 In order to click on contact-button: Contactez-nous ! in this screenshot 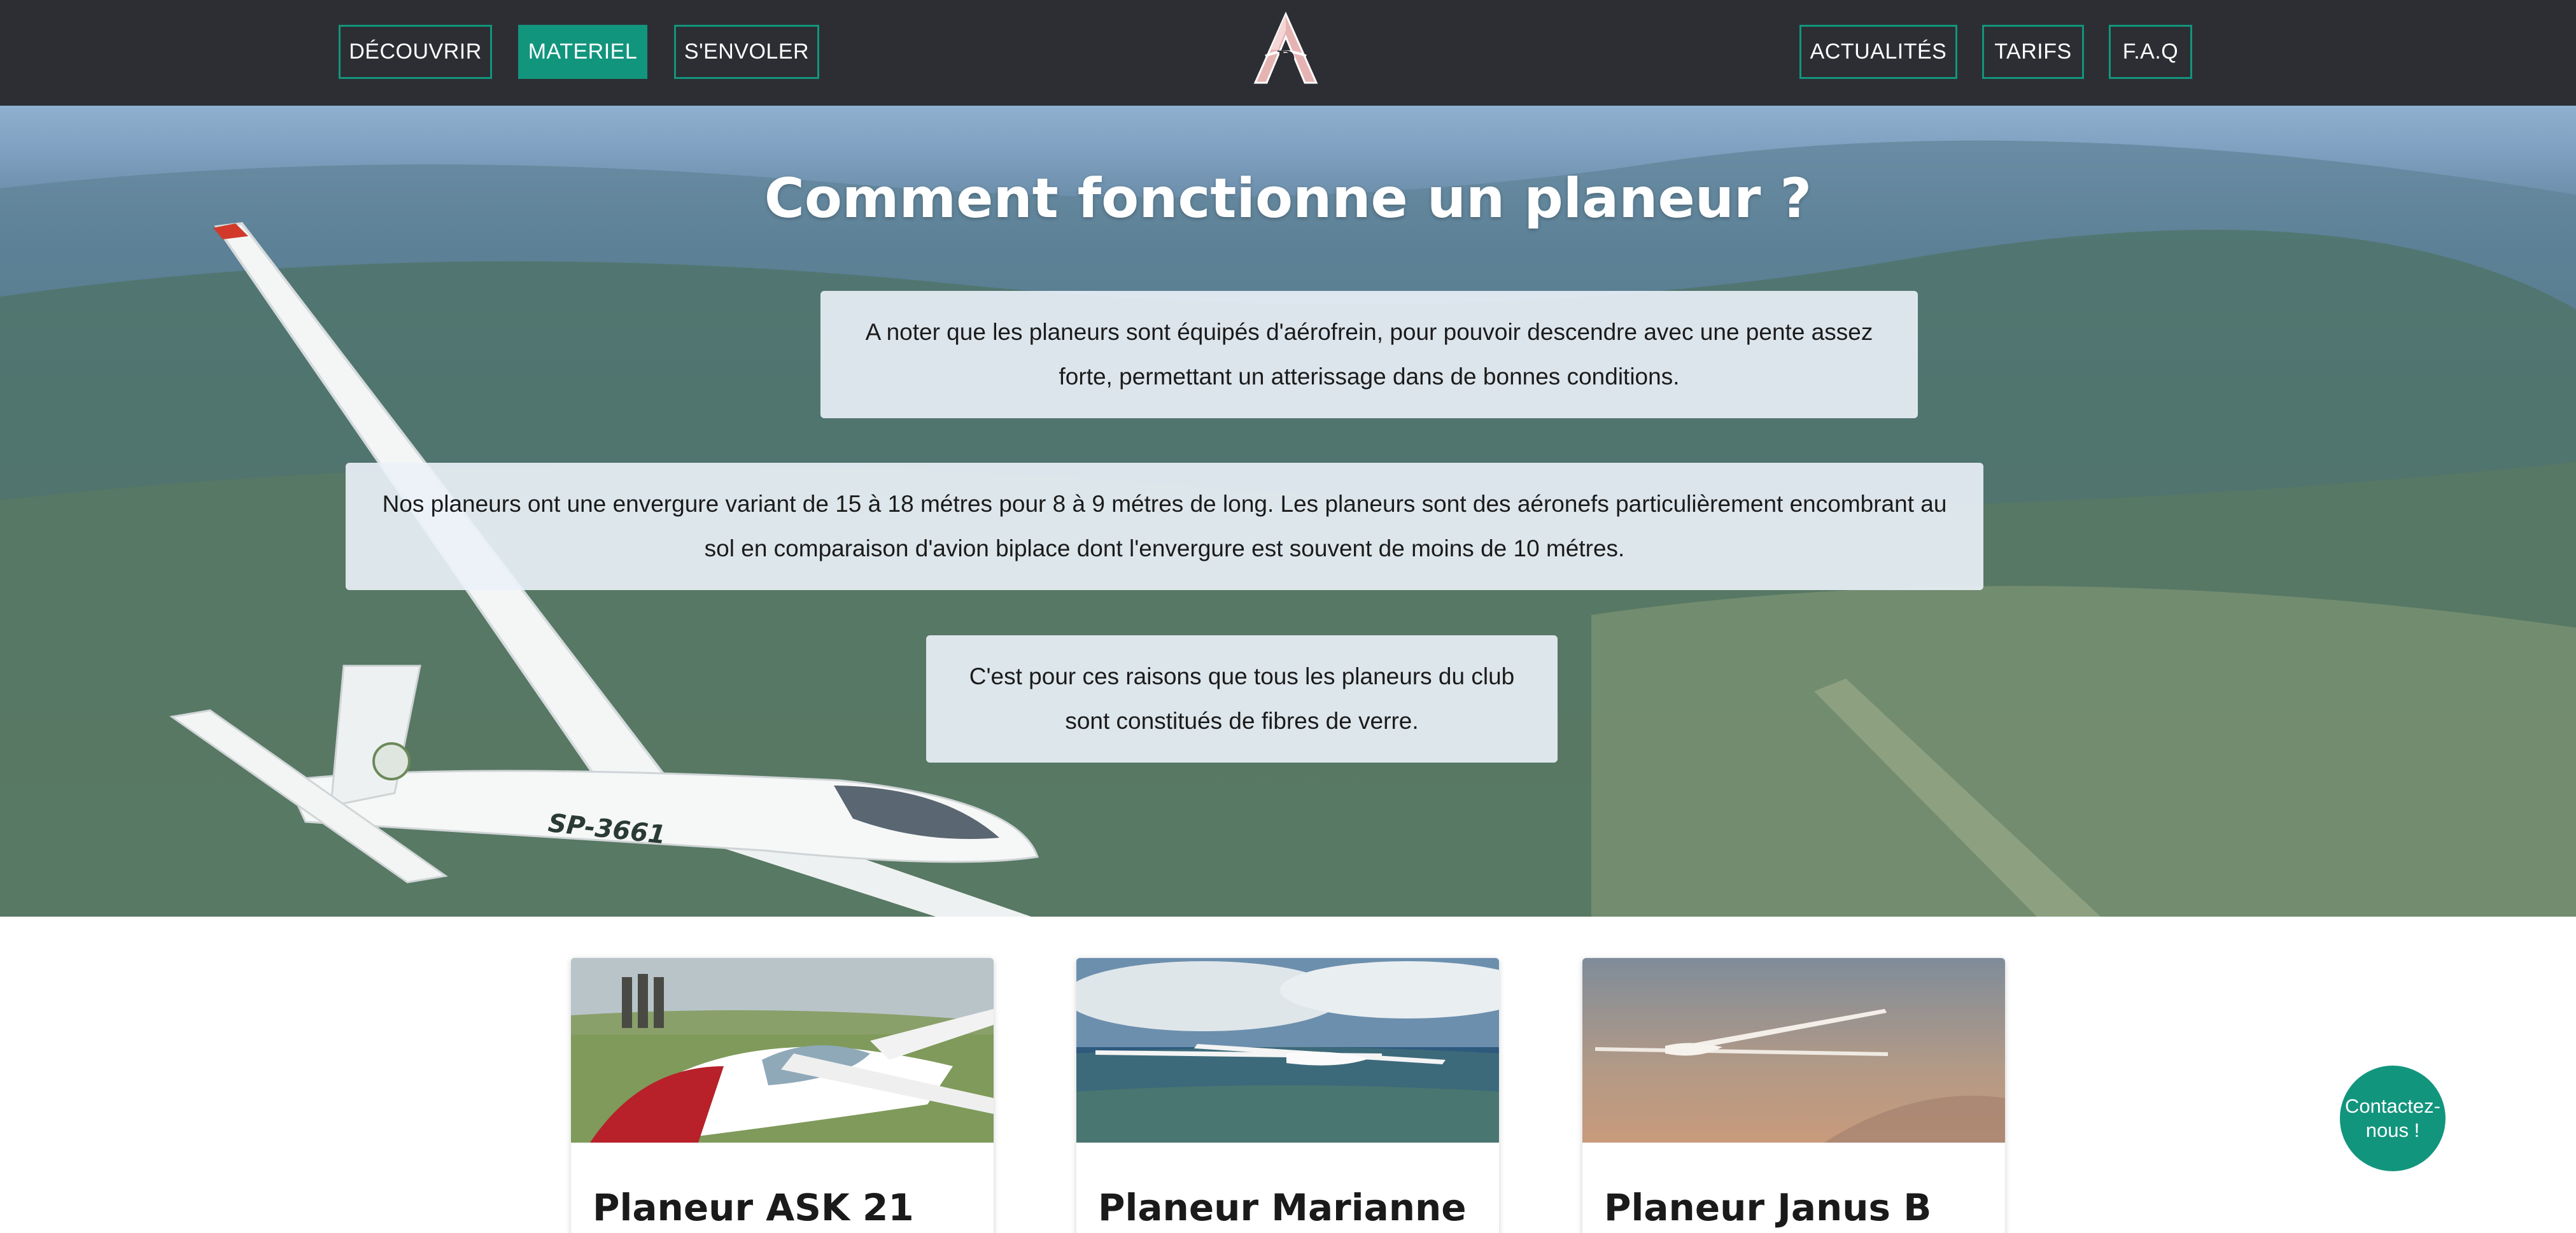, I will do `click(2393, 1118)`.